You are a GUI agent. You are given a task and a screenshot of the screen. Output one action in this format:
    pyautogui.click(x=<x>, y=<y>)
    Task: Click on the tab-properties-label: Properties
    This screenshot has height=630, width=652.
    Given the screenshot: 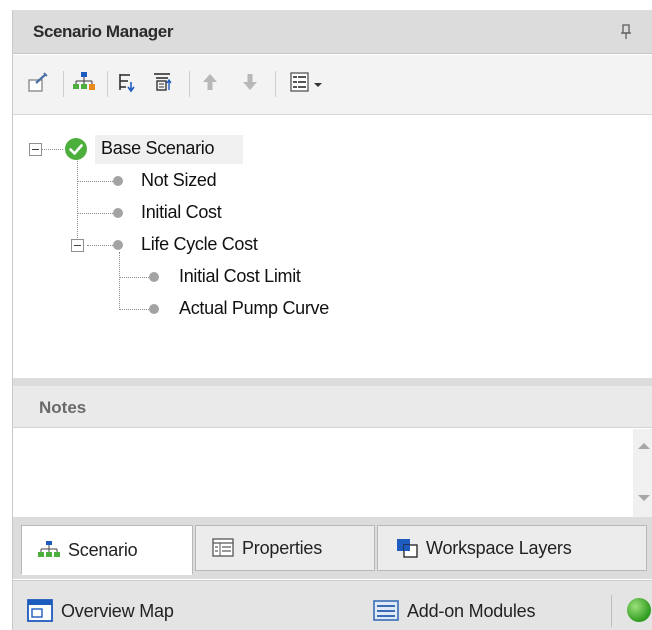 What is the action you would take?
    pyautogui.click(x=282, y=547)
    